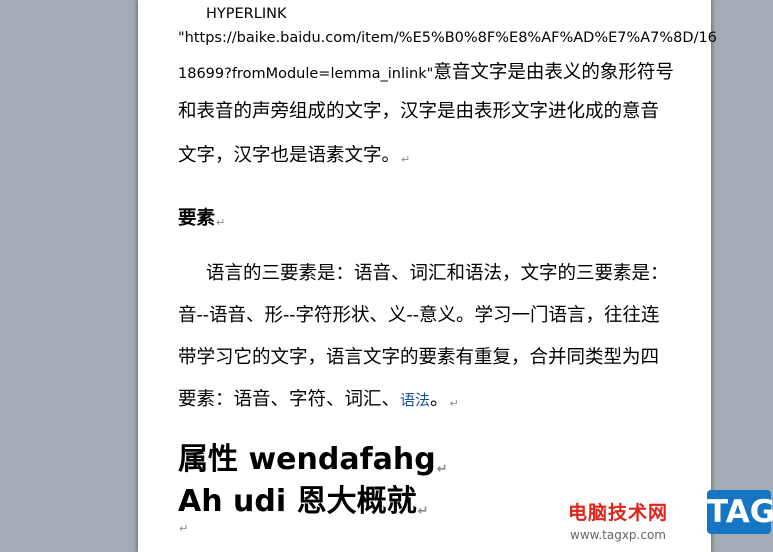 The image size is (773, 552). What do you see at coordinates (313, 459) in the screenshot?
I see `large-text-line-1: 属性 wendafahg↵` at bounding box center [313, 459].